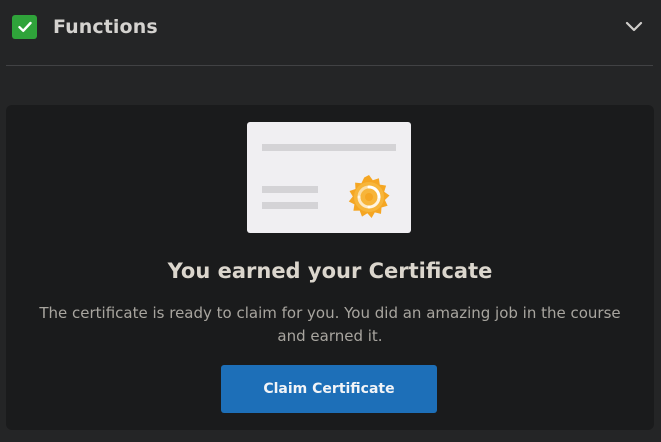  Describe the element at coordinates (330, 27) in the screenshot. I see `section-header-functions: Functions` at that location.